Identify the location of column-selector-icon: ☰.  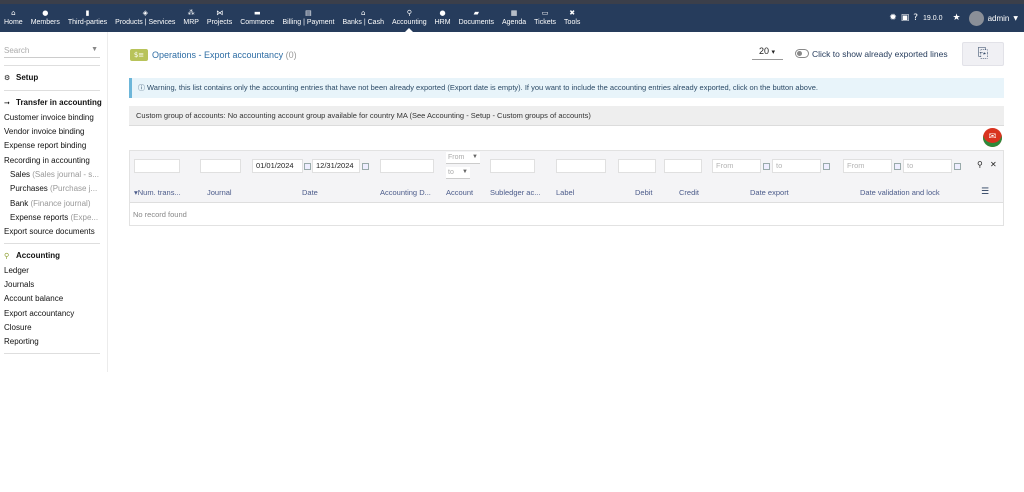
(985, 192).